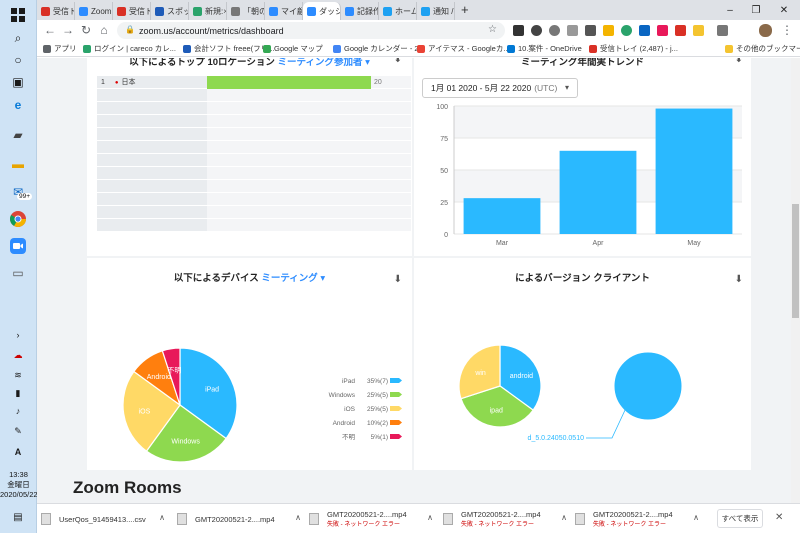 The image size is (800, 533). What do you see at coordinates (68, 30) in the screenshot?
I see `forward-icon: →` at bounding box center [68, 30].